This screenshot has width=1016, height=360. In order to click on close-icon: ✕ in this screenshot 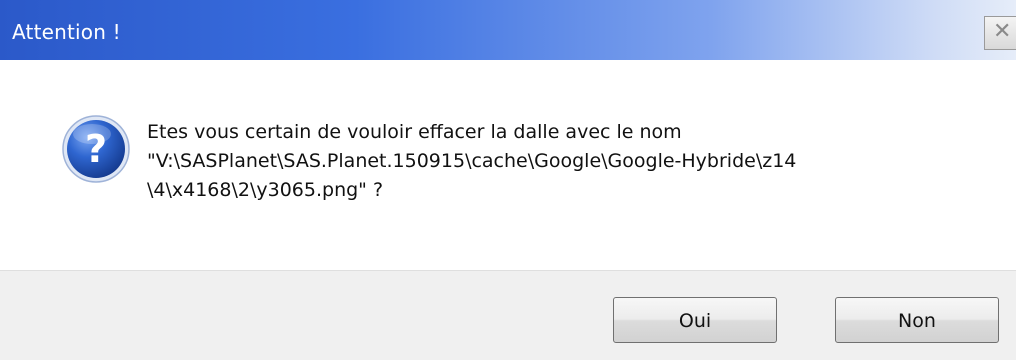, I will do `click(1002, 31)`.